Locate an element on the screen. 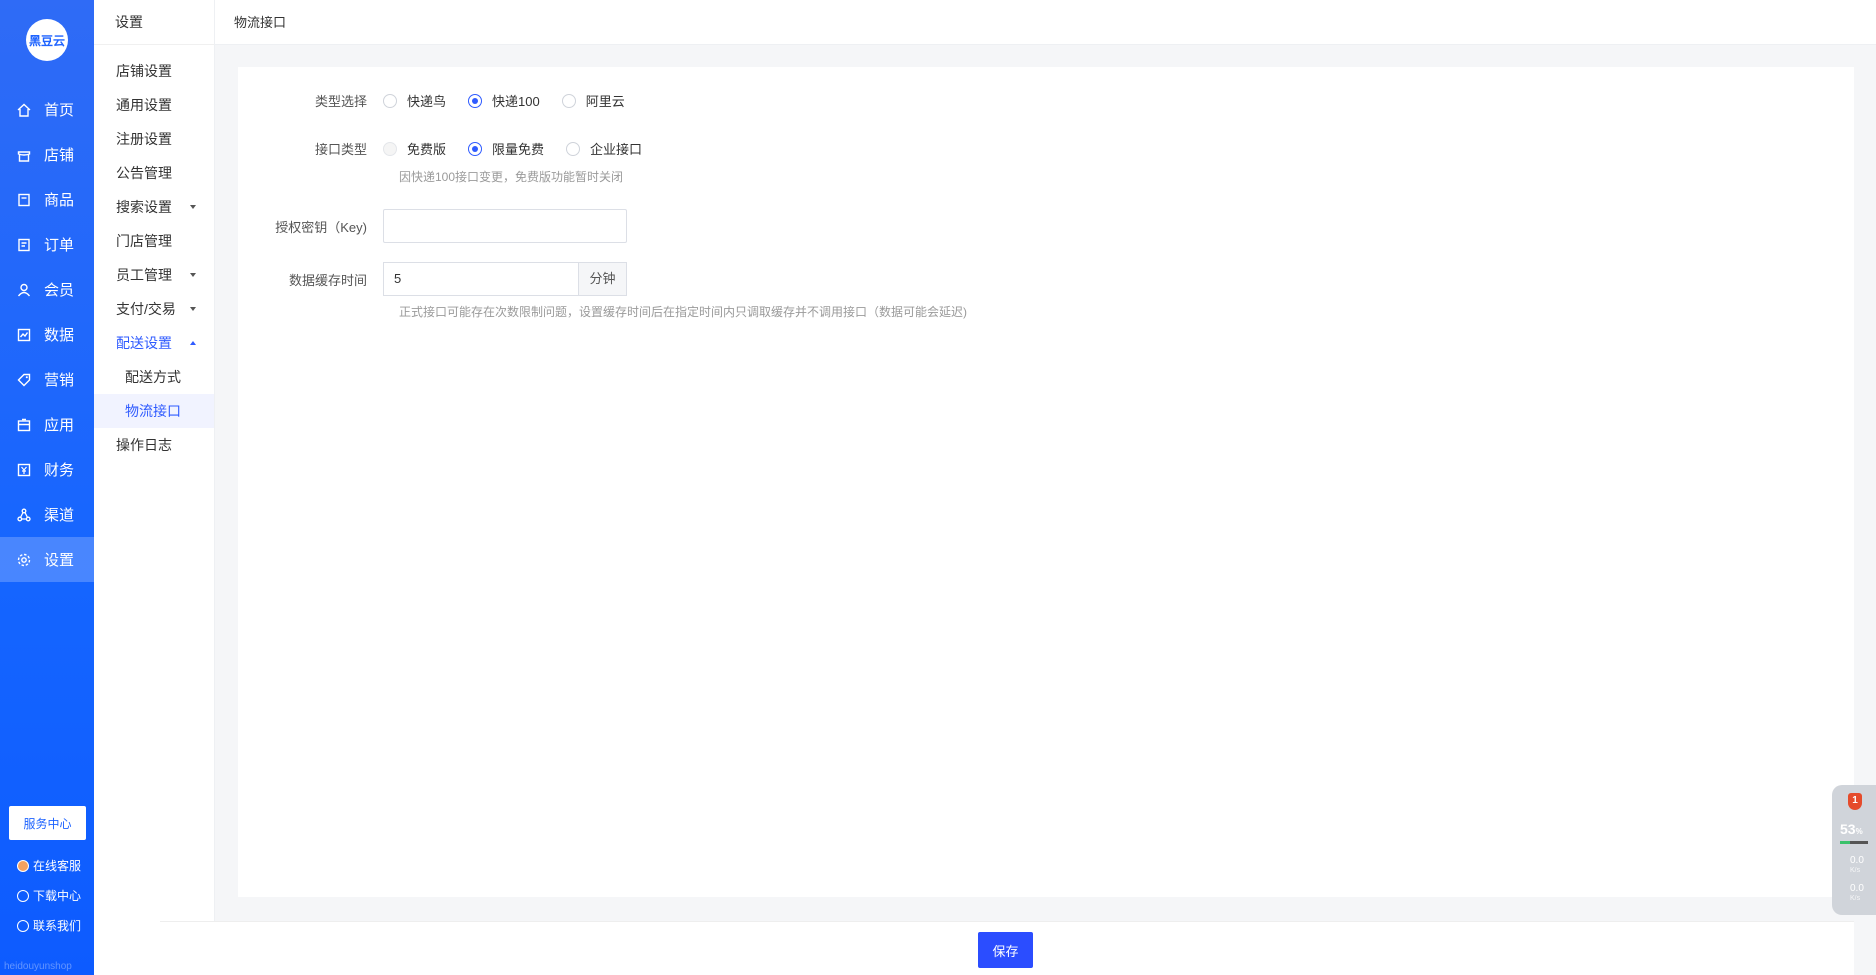 The image size is (1876, 975). chevron-up-icon is located at coordinates (193, 343).